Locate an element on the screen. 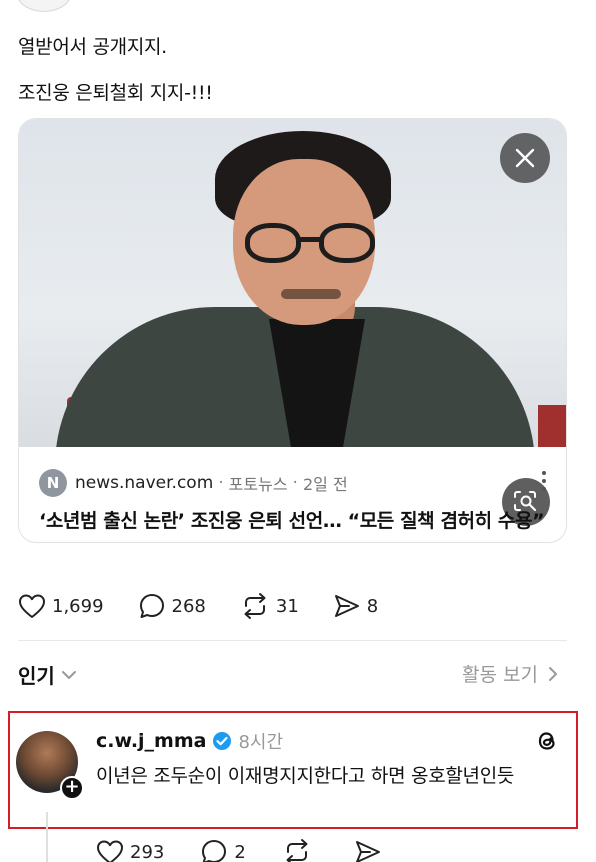 This screenshot has width=596, height=862. chevron-down-icon is located at coordinates (68, 674).